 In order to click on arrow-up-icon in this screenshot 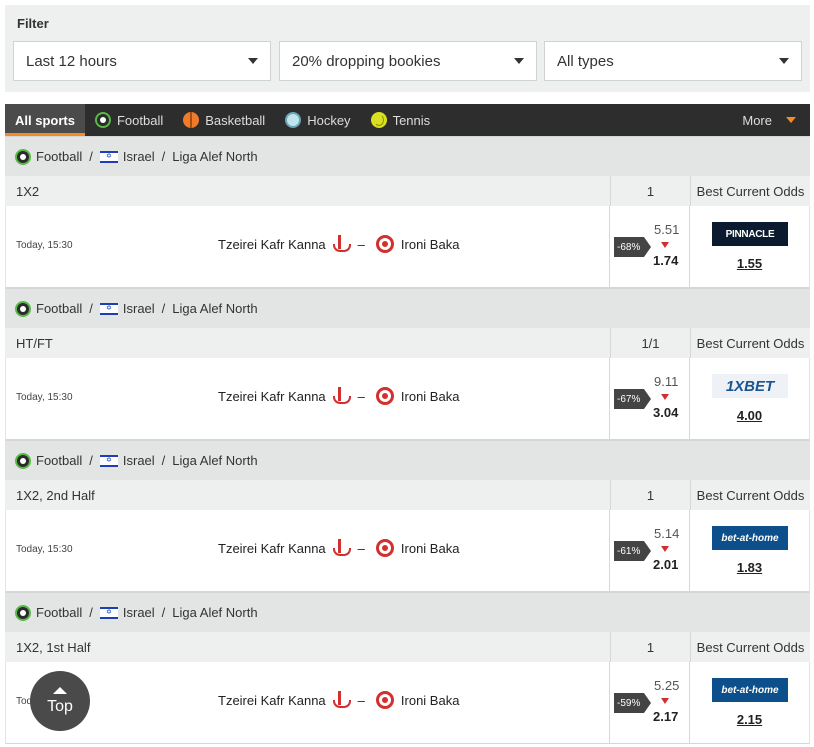, I will do `click(60, 690)`.